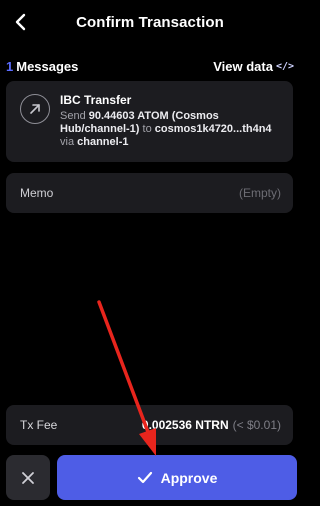 This screenshot has width=320, height=506. Describe the element at coordinates (284, 66) in the screenshot. I see `code-icon: </>` at that location.